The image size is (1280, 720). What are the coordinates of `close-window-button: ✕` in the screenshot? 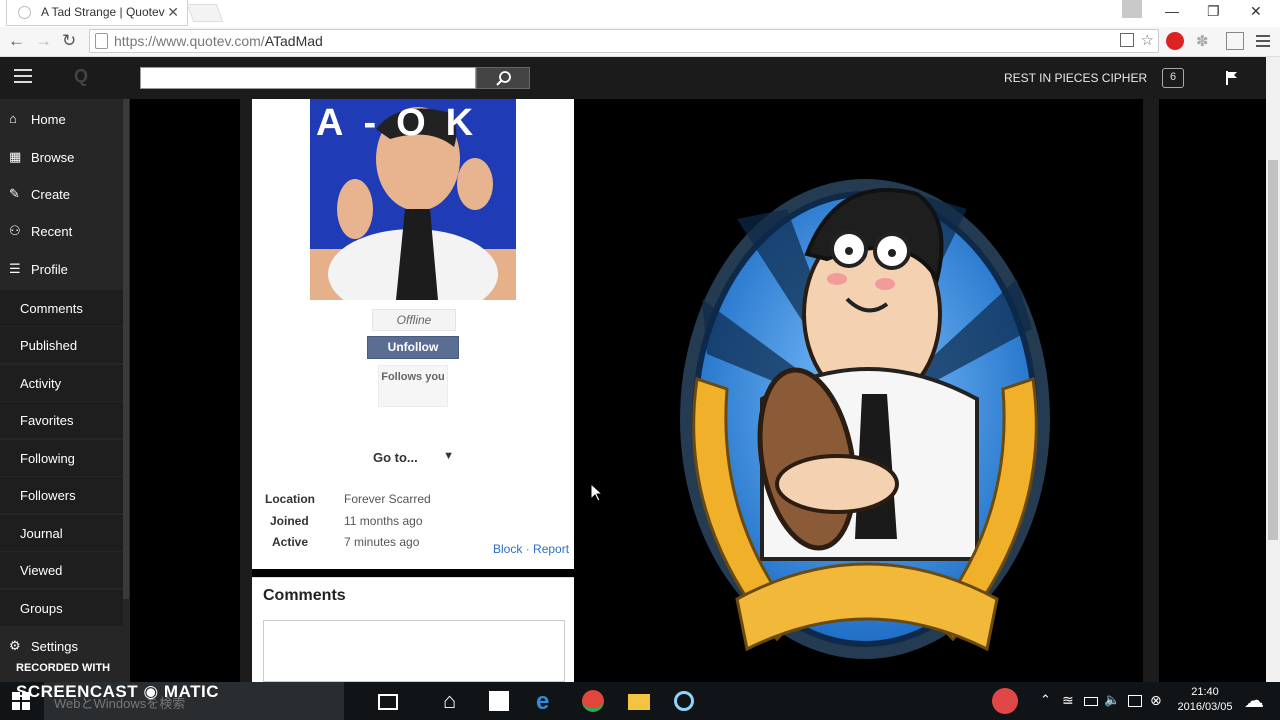 It's located at (1256, 11).